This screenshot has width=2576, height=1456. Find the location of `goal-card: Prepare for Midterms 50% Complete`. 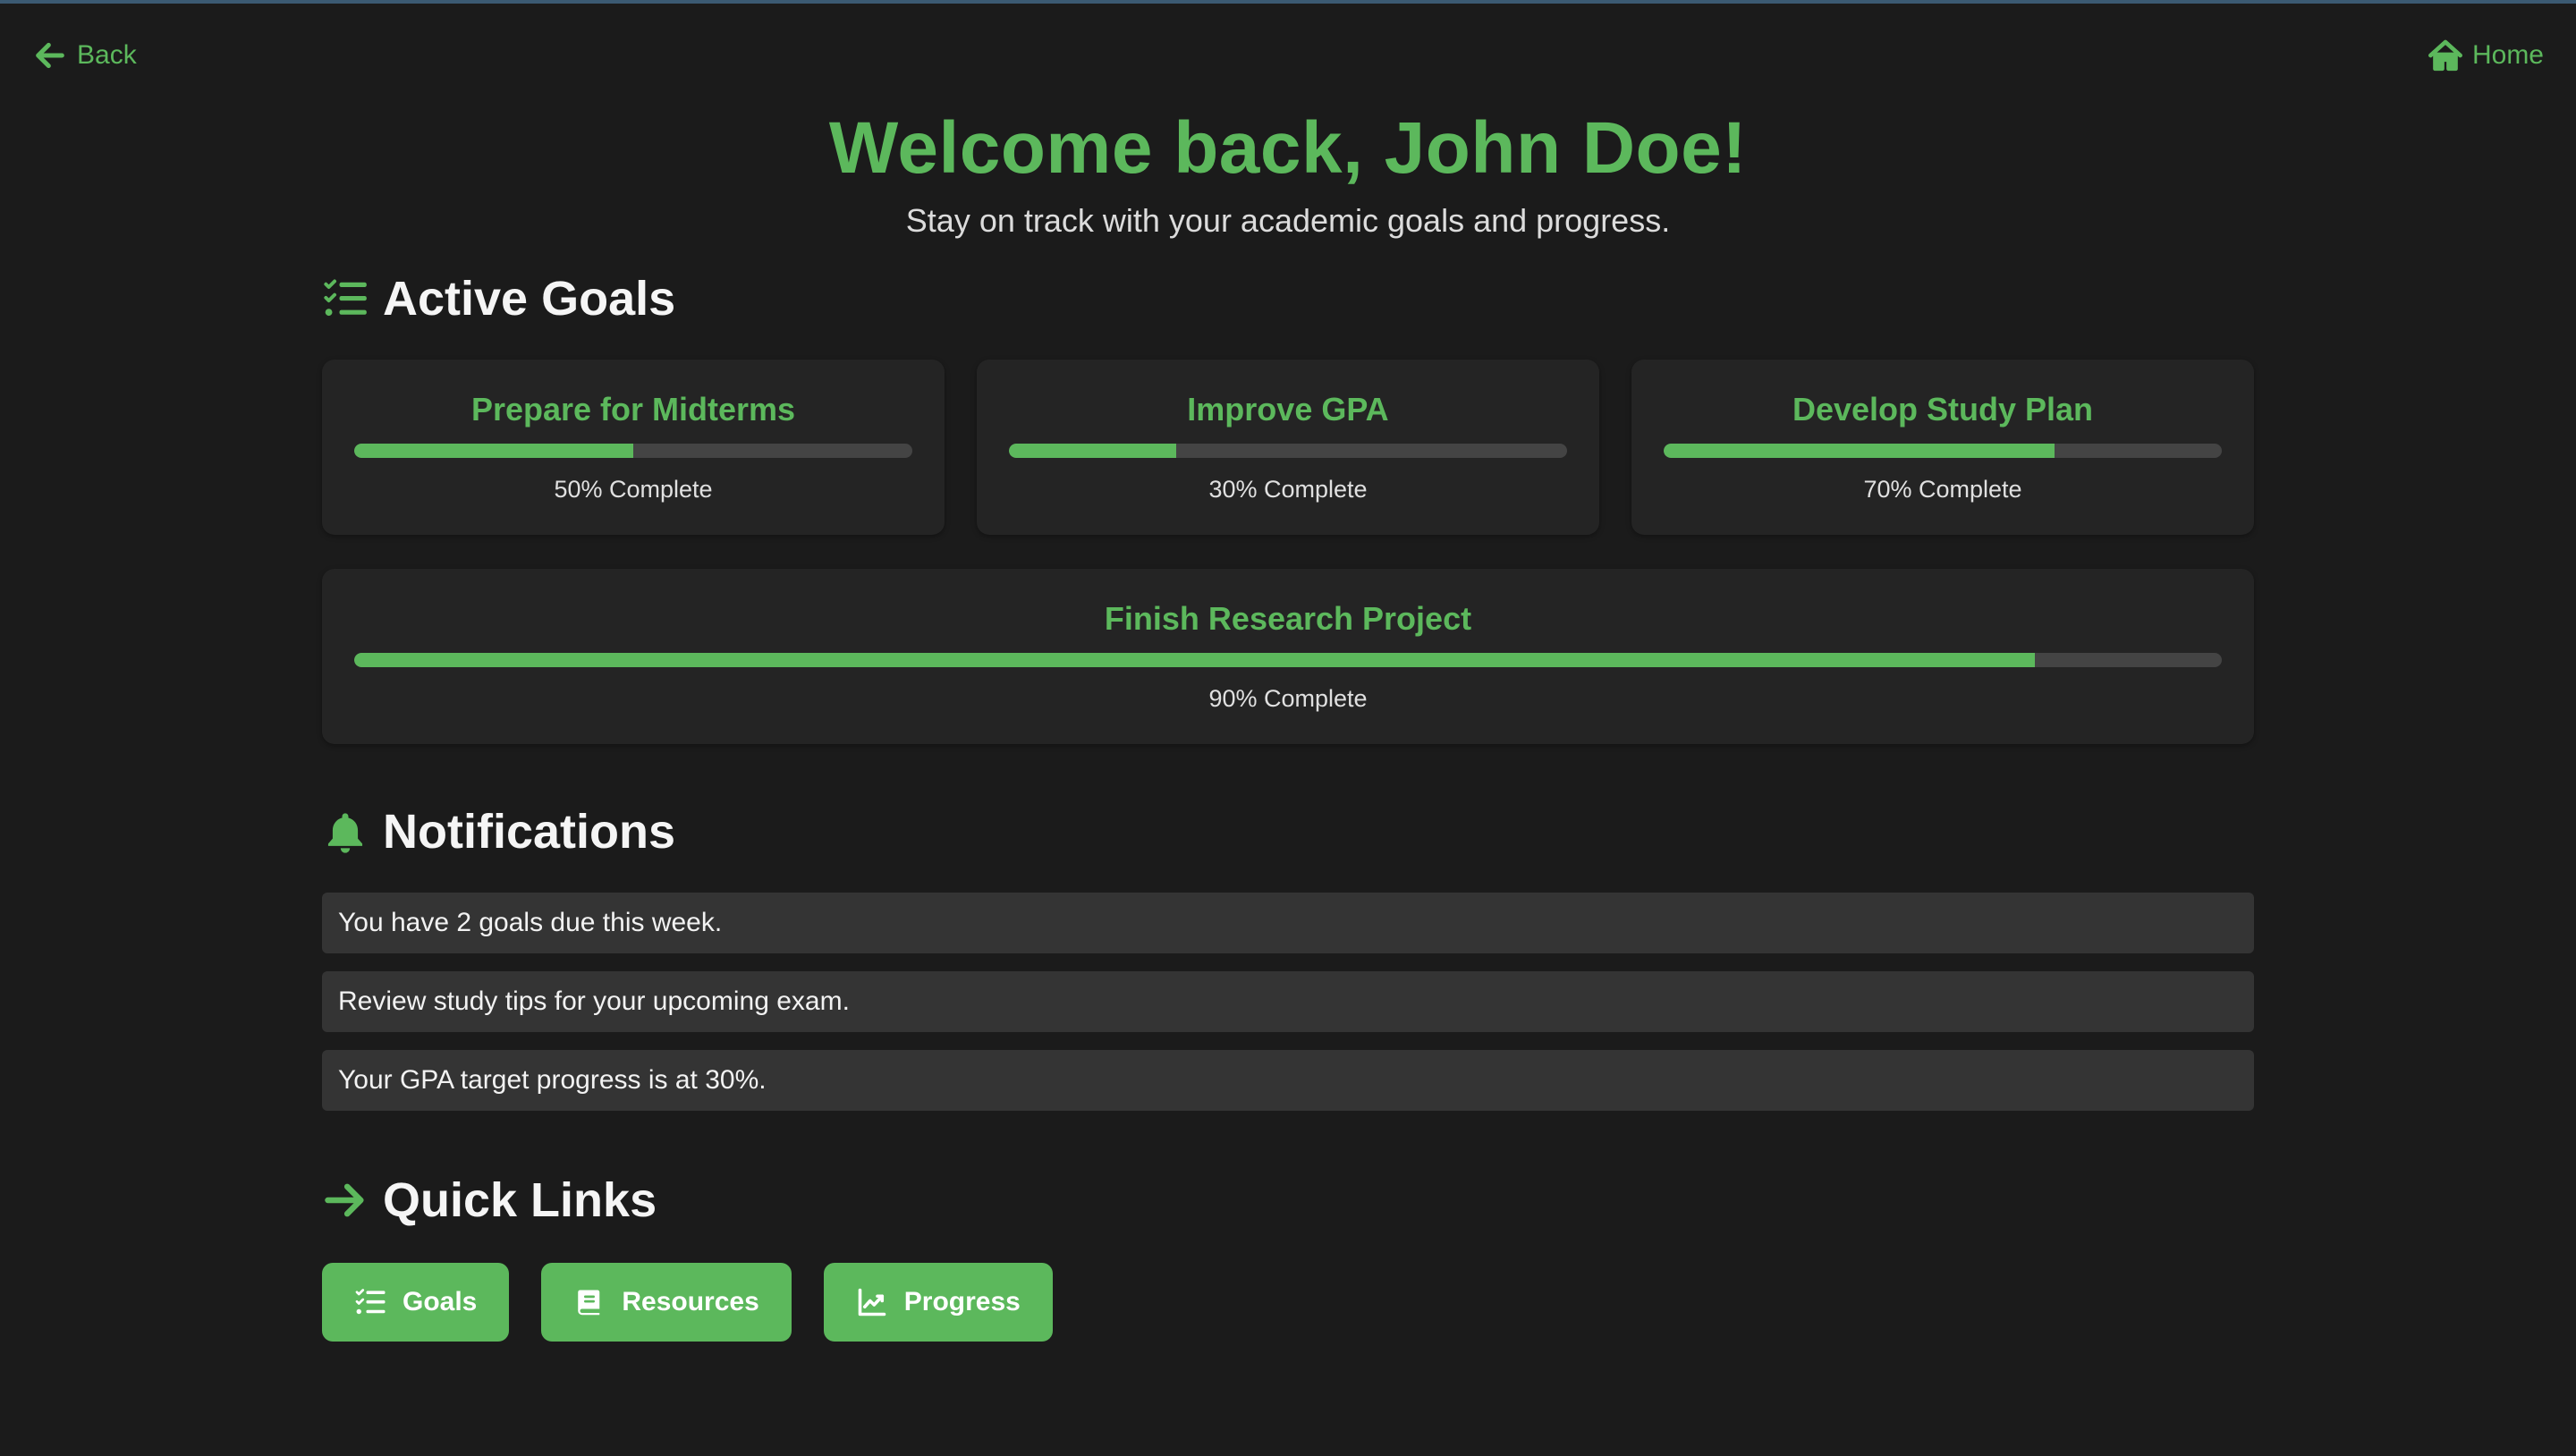

goal-card: Prepare for Midterms 50% Complete is located at coordinates (633, 447).